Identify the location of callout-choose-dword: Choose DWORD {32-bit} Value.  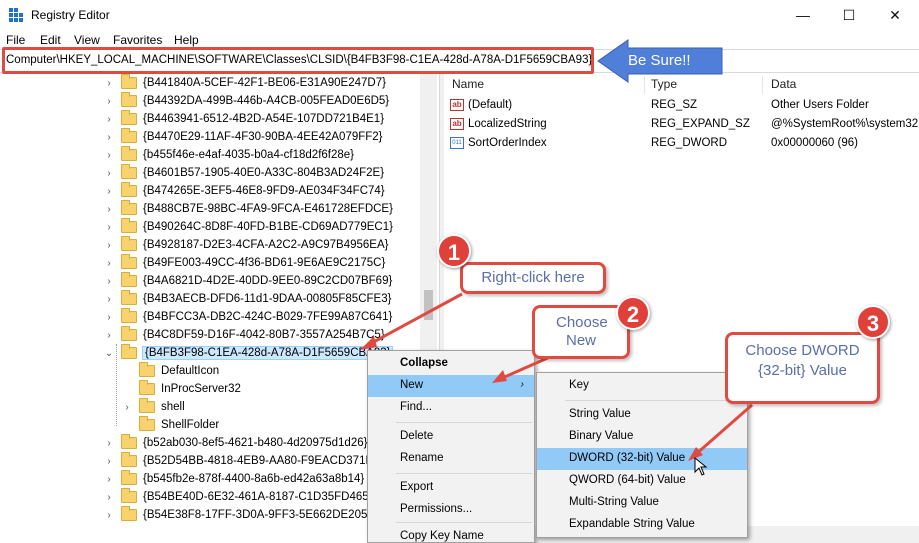
(802, 368).